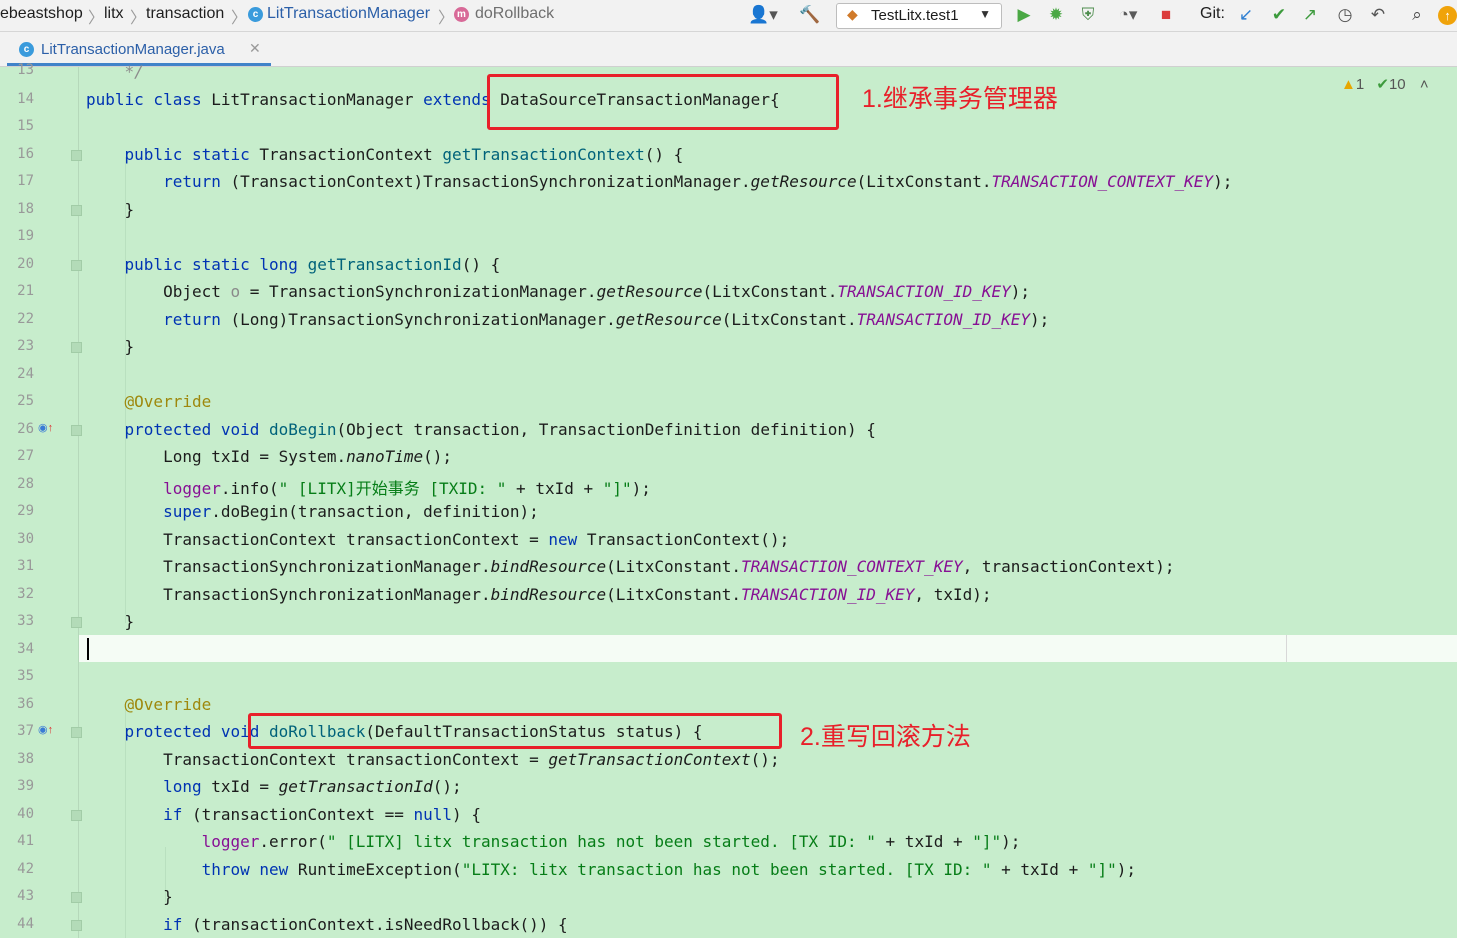  I want to click on line-number: 37, so click(25, 731).